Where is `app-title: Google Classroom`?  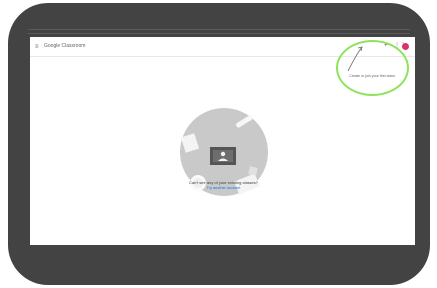 app-title: Google Classroom is located at coordinates (64, 46).